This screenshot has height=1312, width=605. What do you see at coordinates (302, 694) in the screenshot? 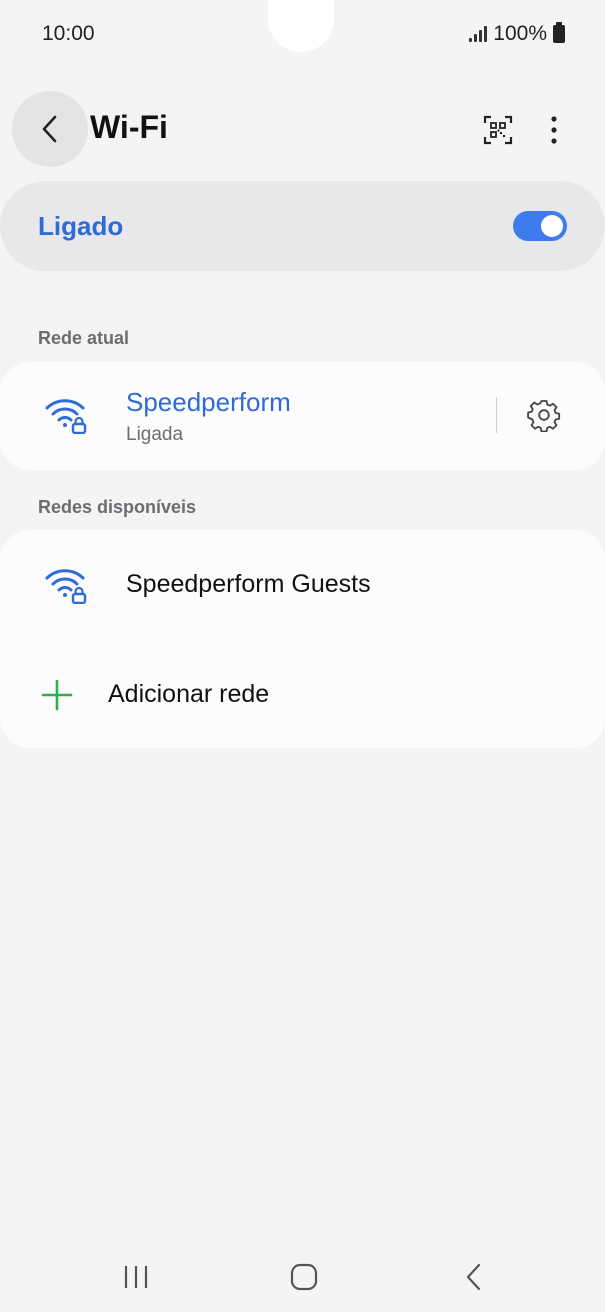
I see `add-network-button` at bounding box center [302, 694].